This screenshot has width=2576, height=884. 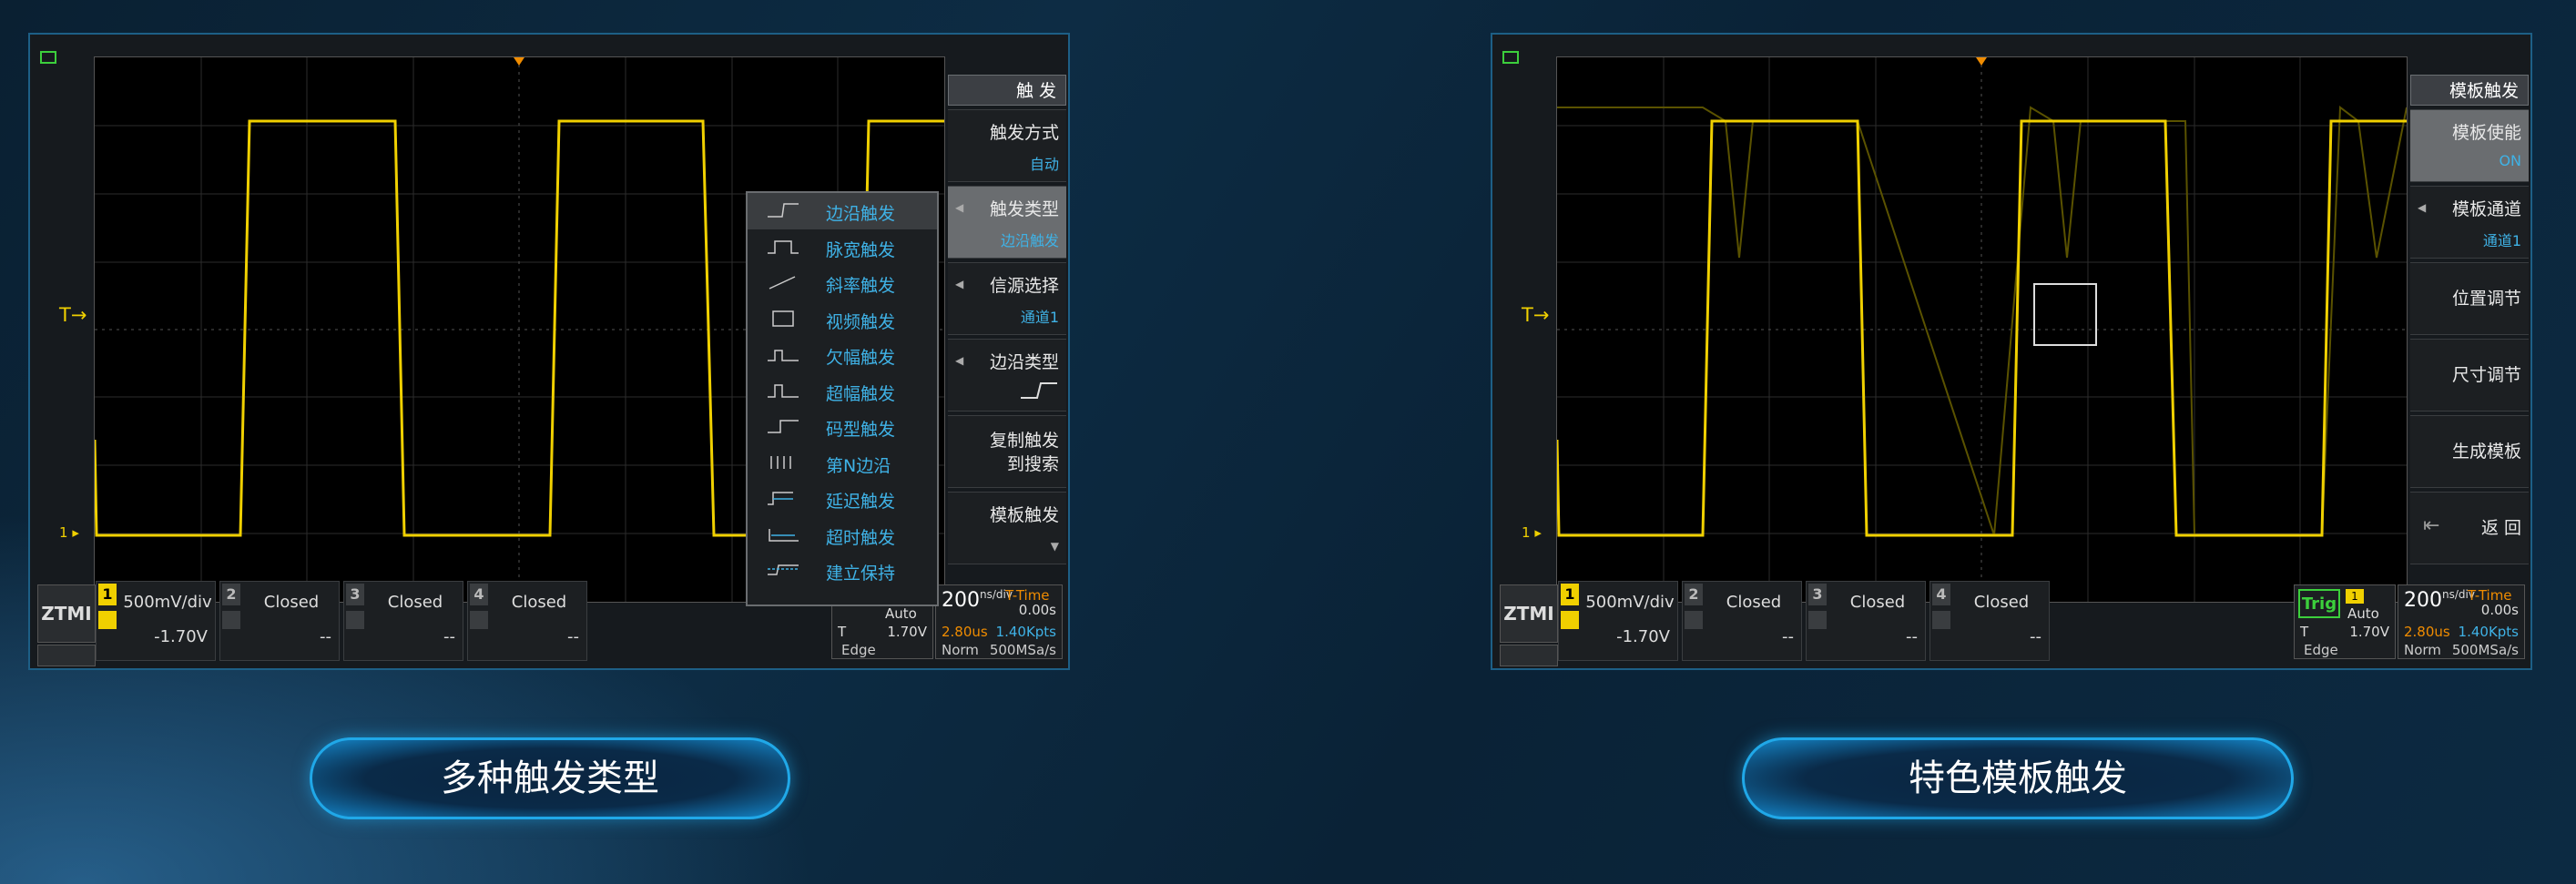 I want to click on trigger-mode: Auto, so click(x=2363, y=613).